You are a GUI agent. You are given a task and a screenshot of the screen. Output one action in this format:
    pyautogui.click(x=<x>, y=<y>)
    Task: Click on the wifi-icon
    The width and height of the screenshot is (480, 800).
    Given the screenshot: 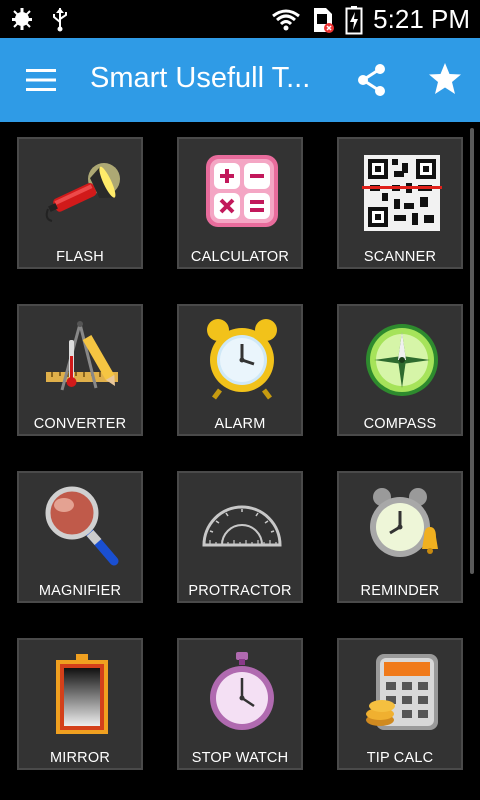 What is the action you would take?
    pyautogui.click(x=286, y=19)
    